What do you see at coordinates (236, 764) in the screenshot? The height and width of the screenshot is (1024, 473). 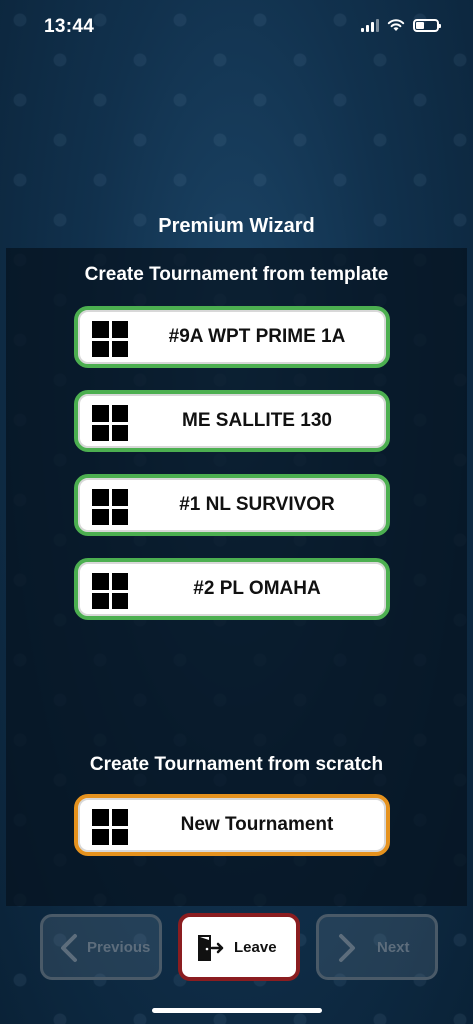 I see `scratch-section-title: Create Tournament from scratch` at bounding box center [236, 764].